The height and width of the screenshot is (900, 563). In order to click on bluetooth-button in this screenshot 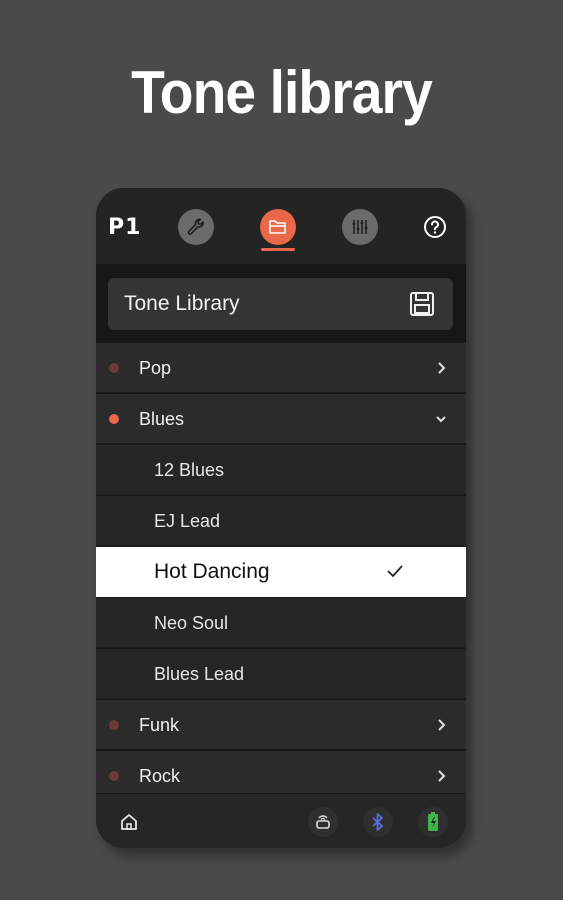, I will do `click(378, 822)`.